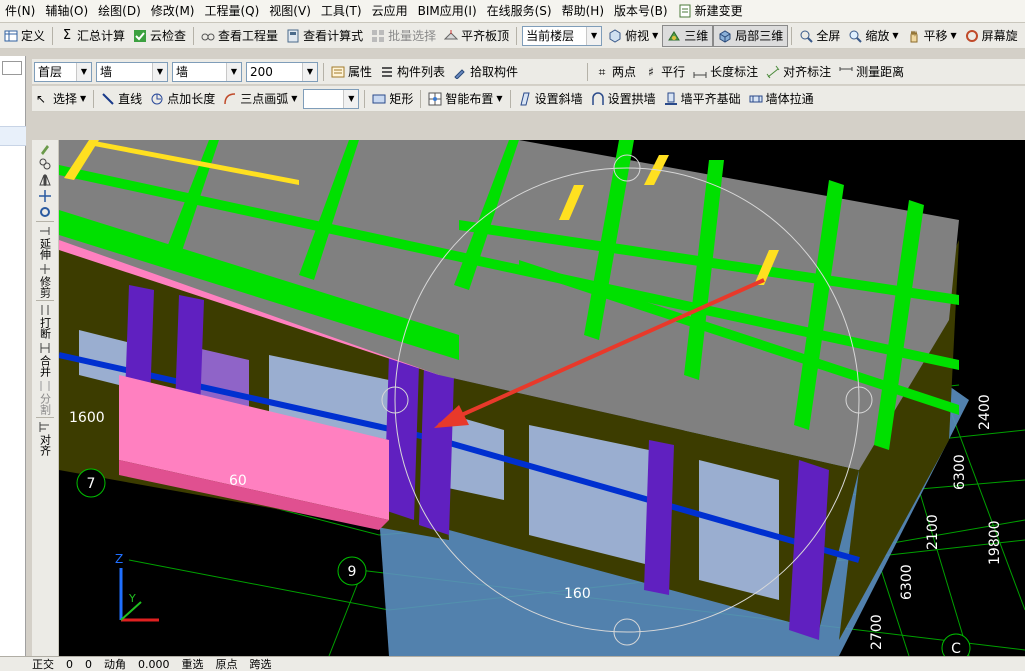 The image size is (1025, 671). I want to click on arch-wall-icon, so click(597, 98).